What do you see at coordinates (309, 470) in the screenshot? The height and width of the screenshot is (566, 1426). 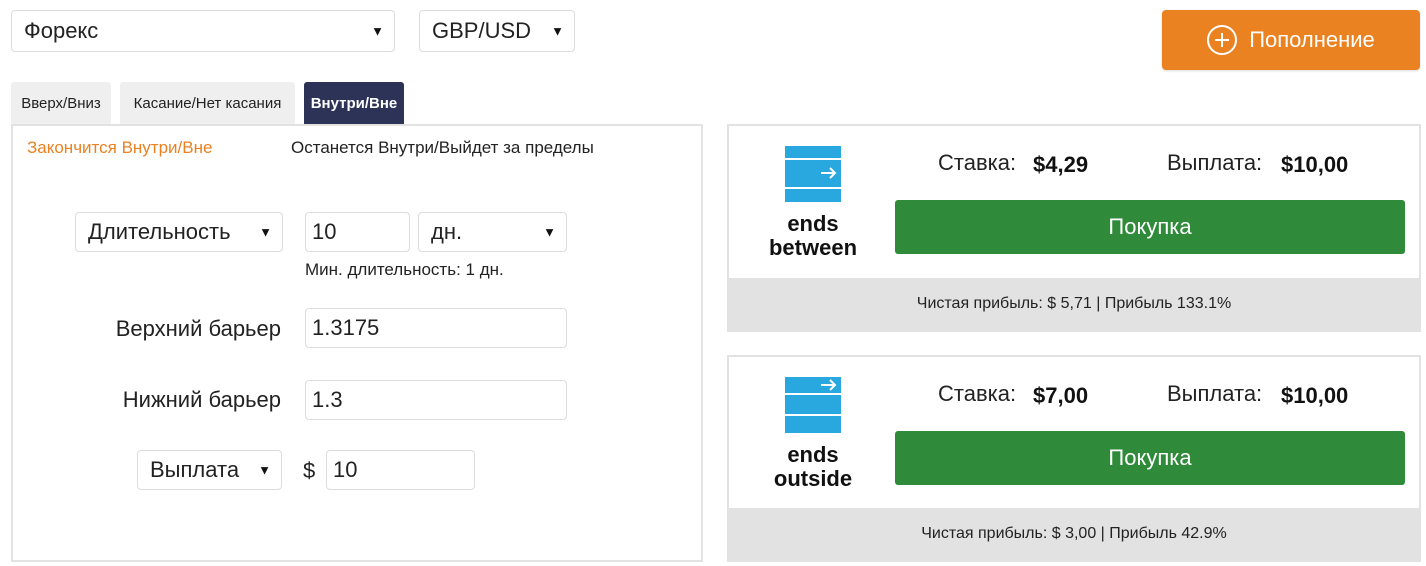 I see `currency-symbol: $` at bounding box center [309, 470].